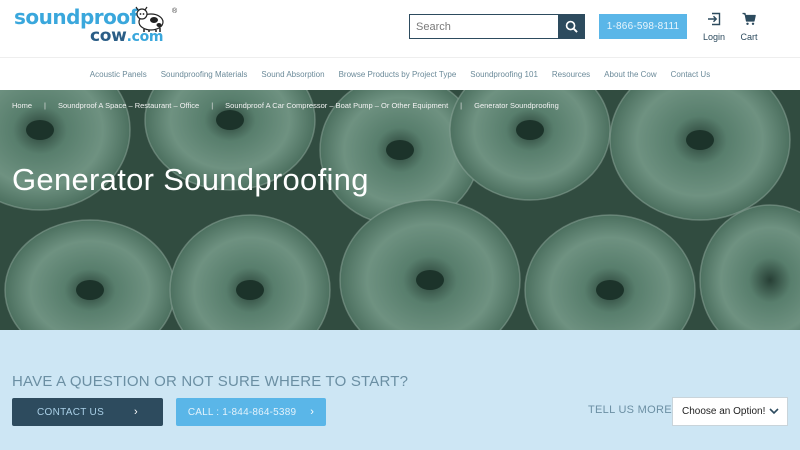 This screenshot has width=800, height=450. I want to click on breadcrumb-home: Home, so click(22, 105).